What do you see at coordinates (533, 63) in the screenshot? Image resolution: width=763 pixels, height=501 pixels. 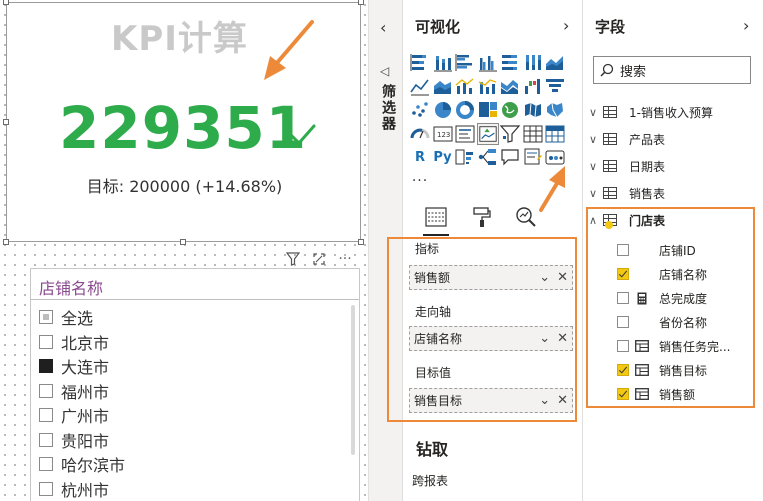 I see `100-stacked-column-icon` at bounding box center [533, 63].